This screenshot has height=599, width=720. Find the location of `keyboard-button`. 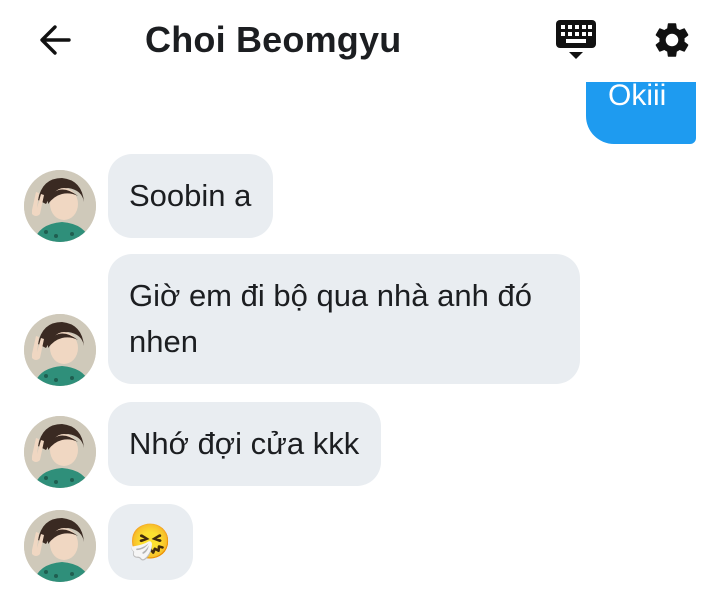

keyboard-button is located at coordinates (576, 41).